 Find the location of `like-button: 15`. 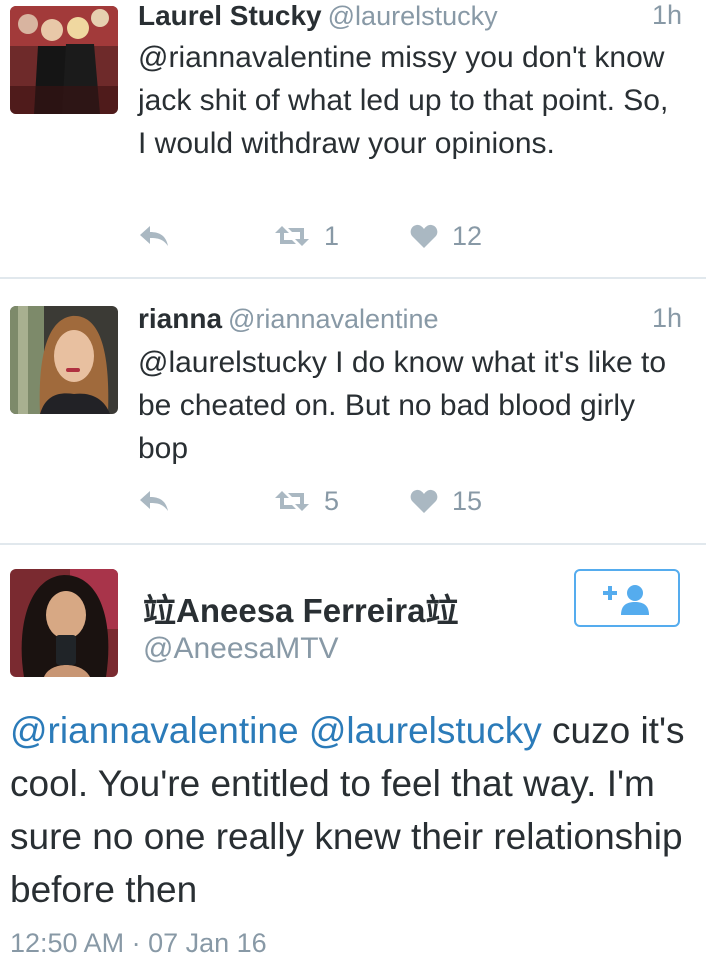

like-button: 15 is located at coordinates (446, 501).